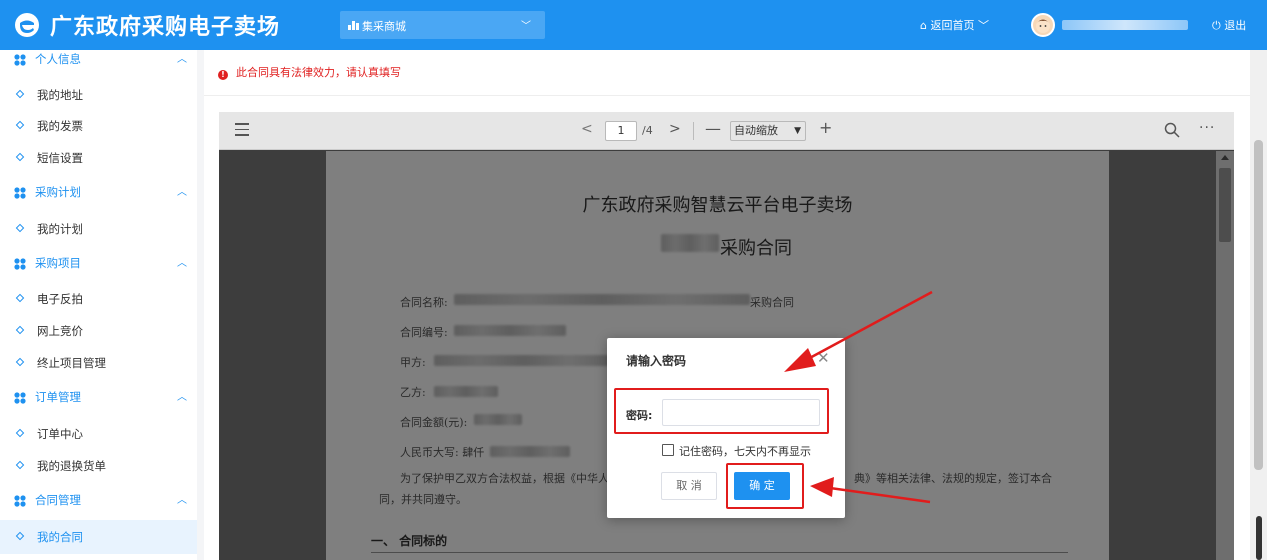 This screenshot has width=1267, height=560. Describe the element at coordinates (98, 501) in the screenshot. I see `sidebar-group-contracts: 合同管理 ︿` at that location.